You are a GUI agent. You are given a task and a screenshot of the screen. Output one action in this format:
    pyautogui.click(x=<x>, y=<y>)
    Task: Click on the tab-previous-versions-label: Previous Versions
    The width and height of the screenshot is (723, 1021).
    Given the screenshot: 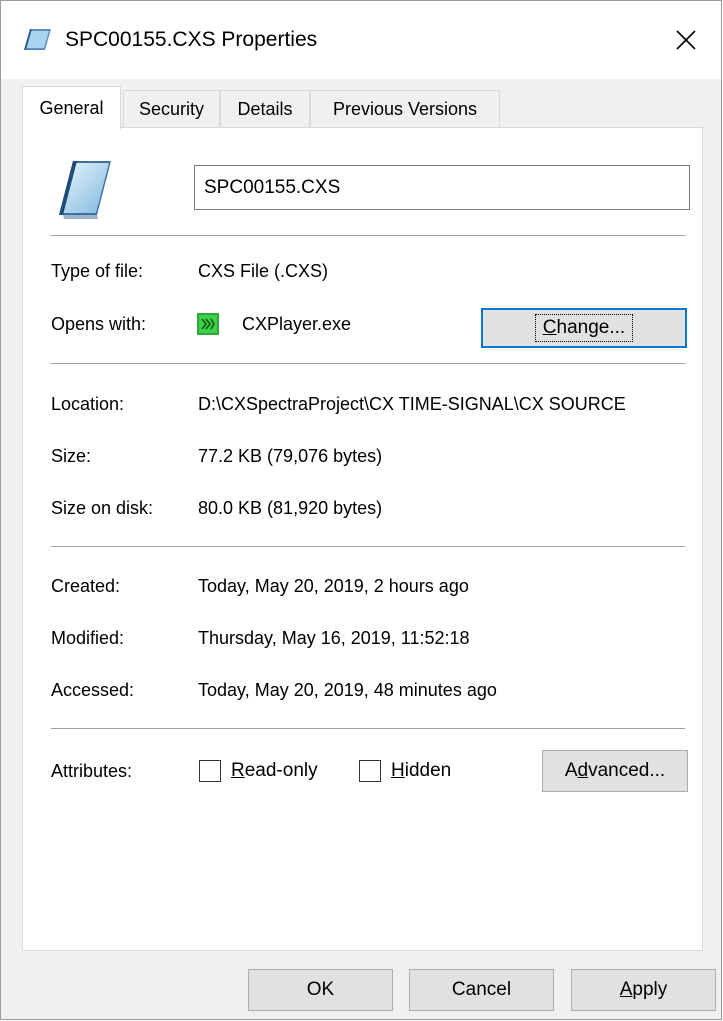 What is the action you would take?
    pyautogui.click(x=405, y=109)
    